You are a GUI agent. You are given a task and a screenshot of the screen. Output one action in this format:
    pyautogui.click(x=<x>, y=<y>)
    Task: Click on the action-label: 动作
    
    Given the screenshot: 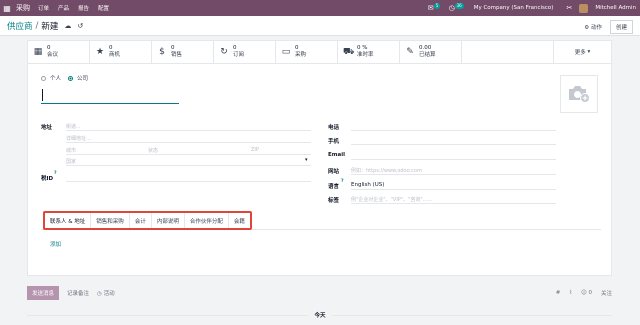 What is the action you would take?
    pyautogui.click(x=596, y=28)
    